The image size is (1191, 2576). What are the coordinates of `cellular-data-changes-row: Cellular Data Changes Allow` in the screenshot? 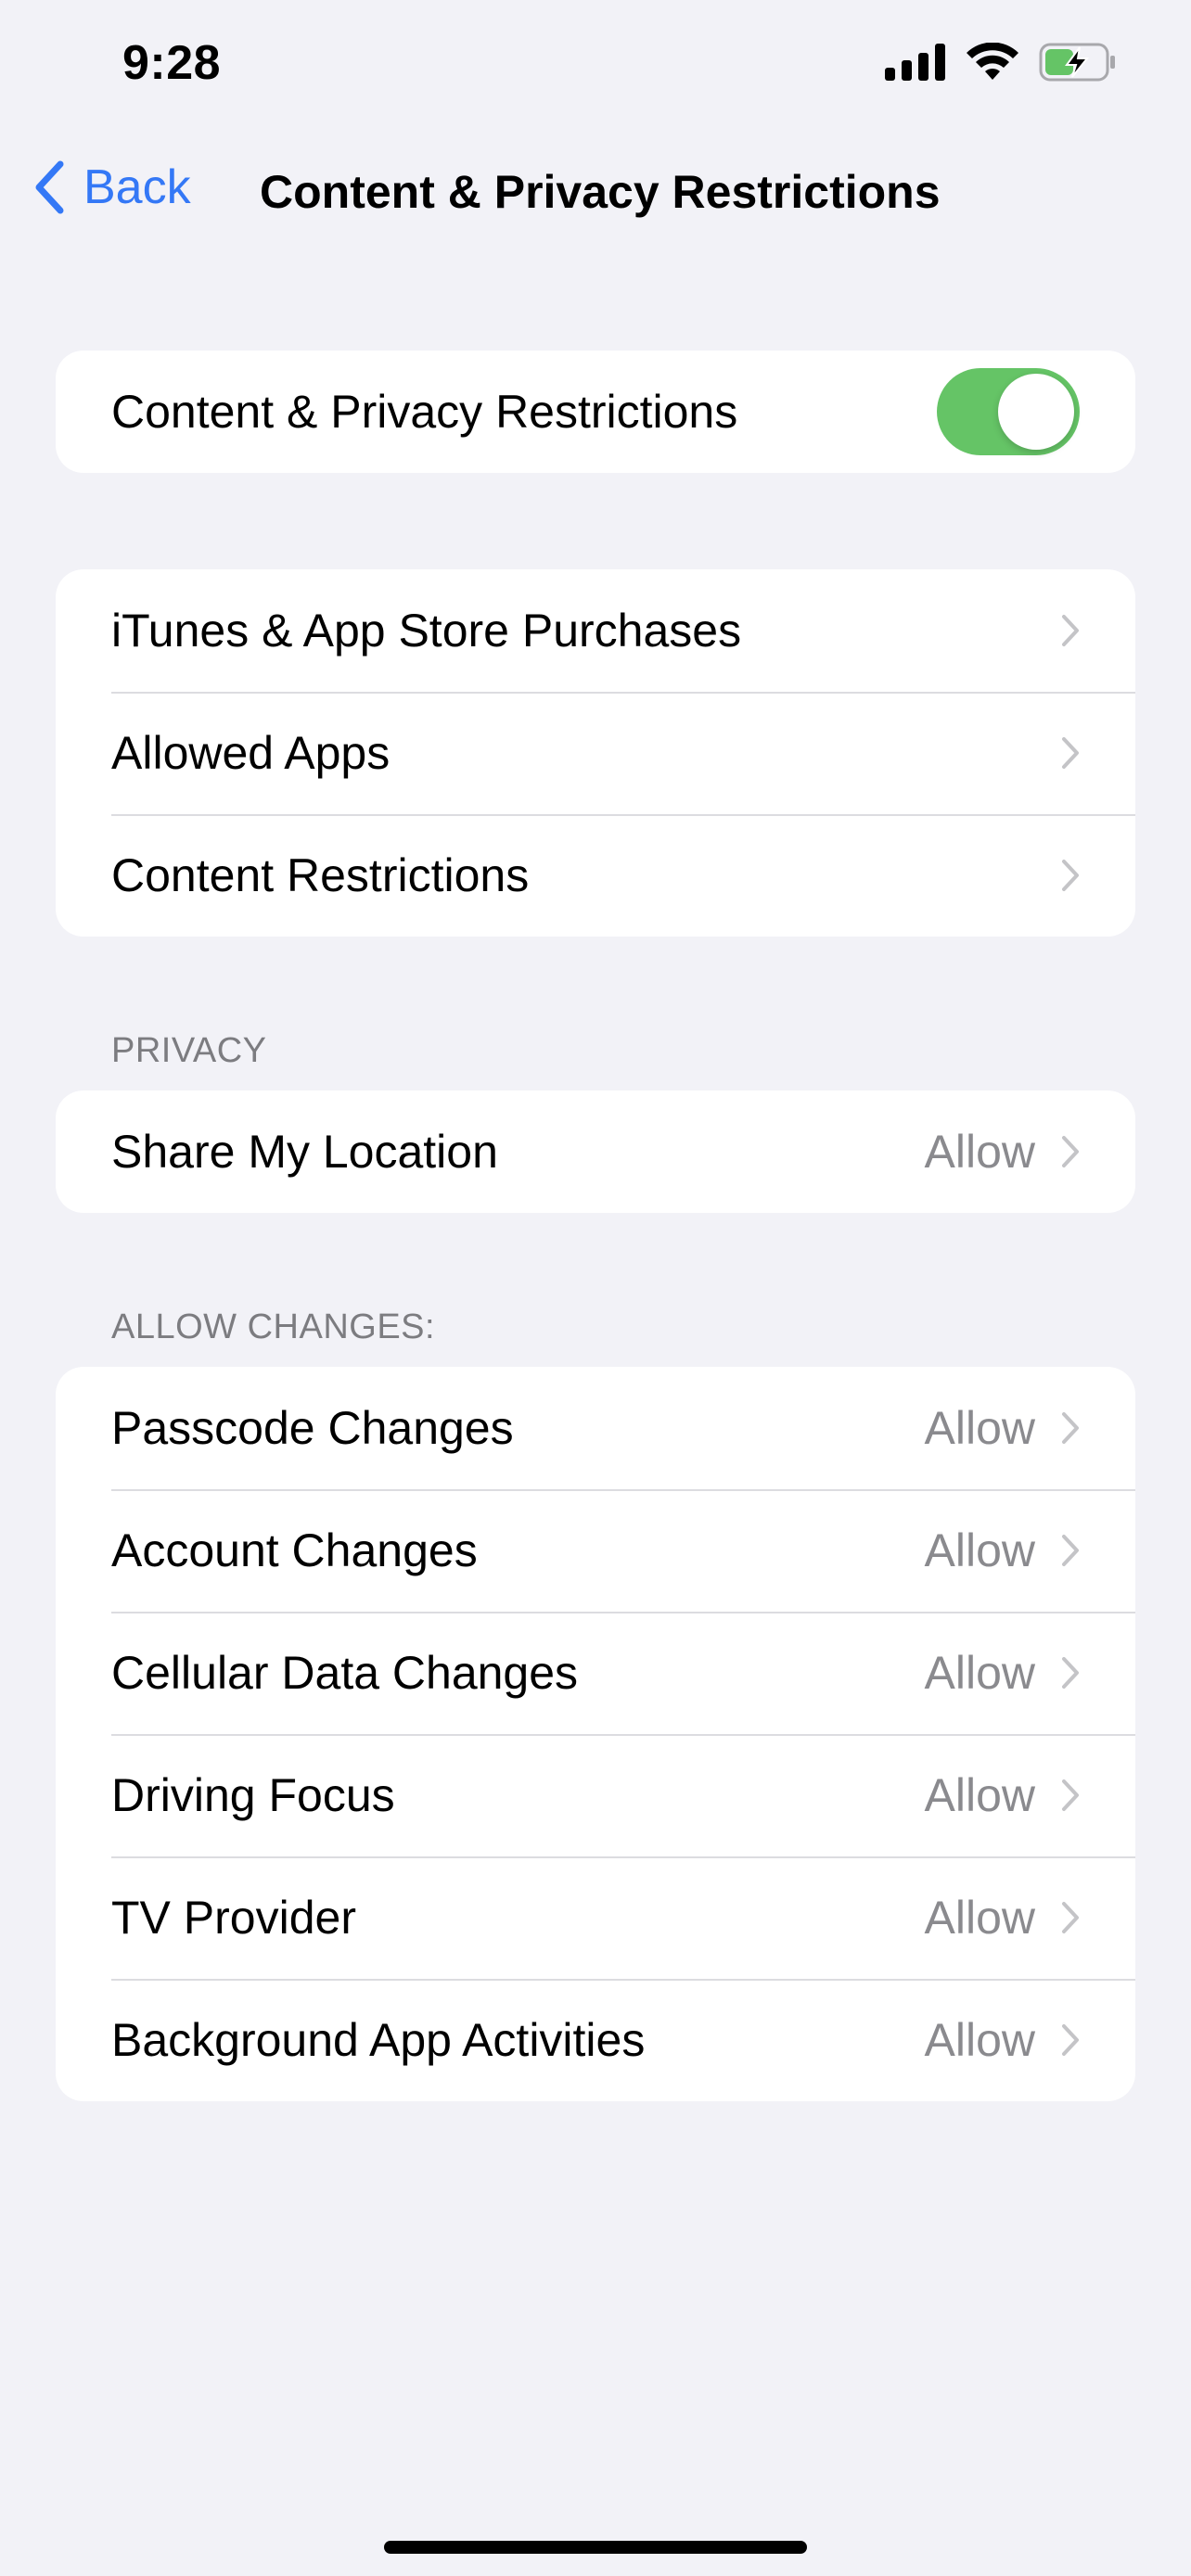 It's located at (595, 1673).